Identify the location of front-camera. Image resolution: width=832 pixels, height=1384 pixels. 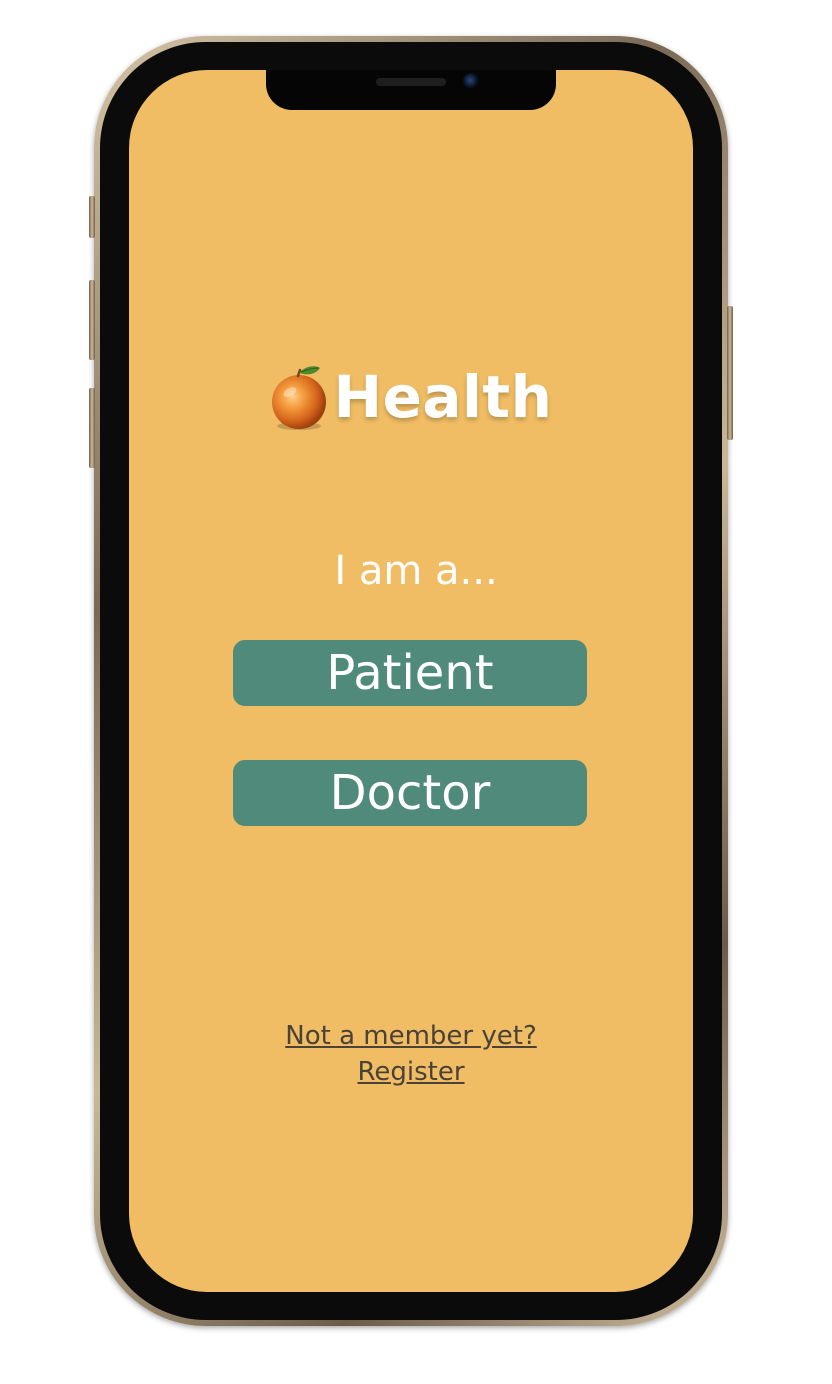
(471, 81).